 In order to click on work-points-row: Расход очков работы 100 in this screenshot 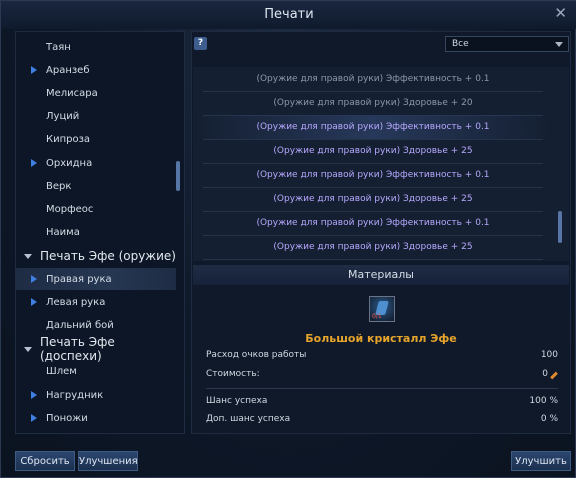, I will do `click(382, 357)`.